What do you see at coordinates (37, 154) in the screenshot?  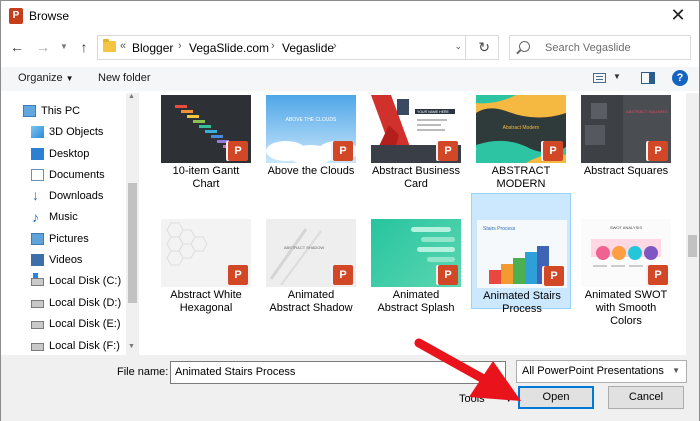 I see `desktop-icon` at bounding box center [37, 154].